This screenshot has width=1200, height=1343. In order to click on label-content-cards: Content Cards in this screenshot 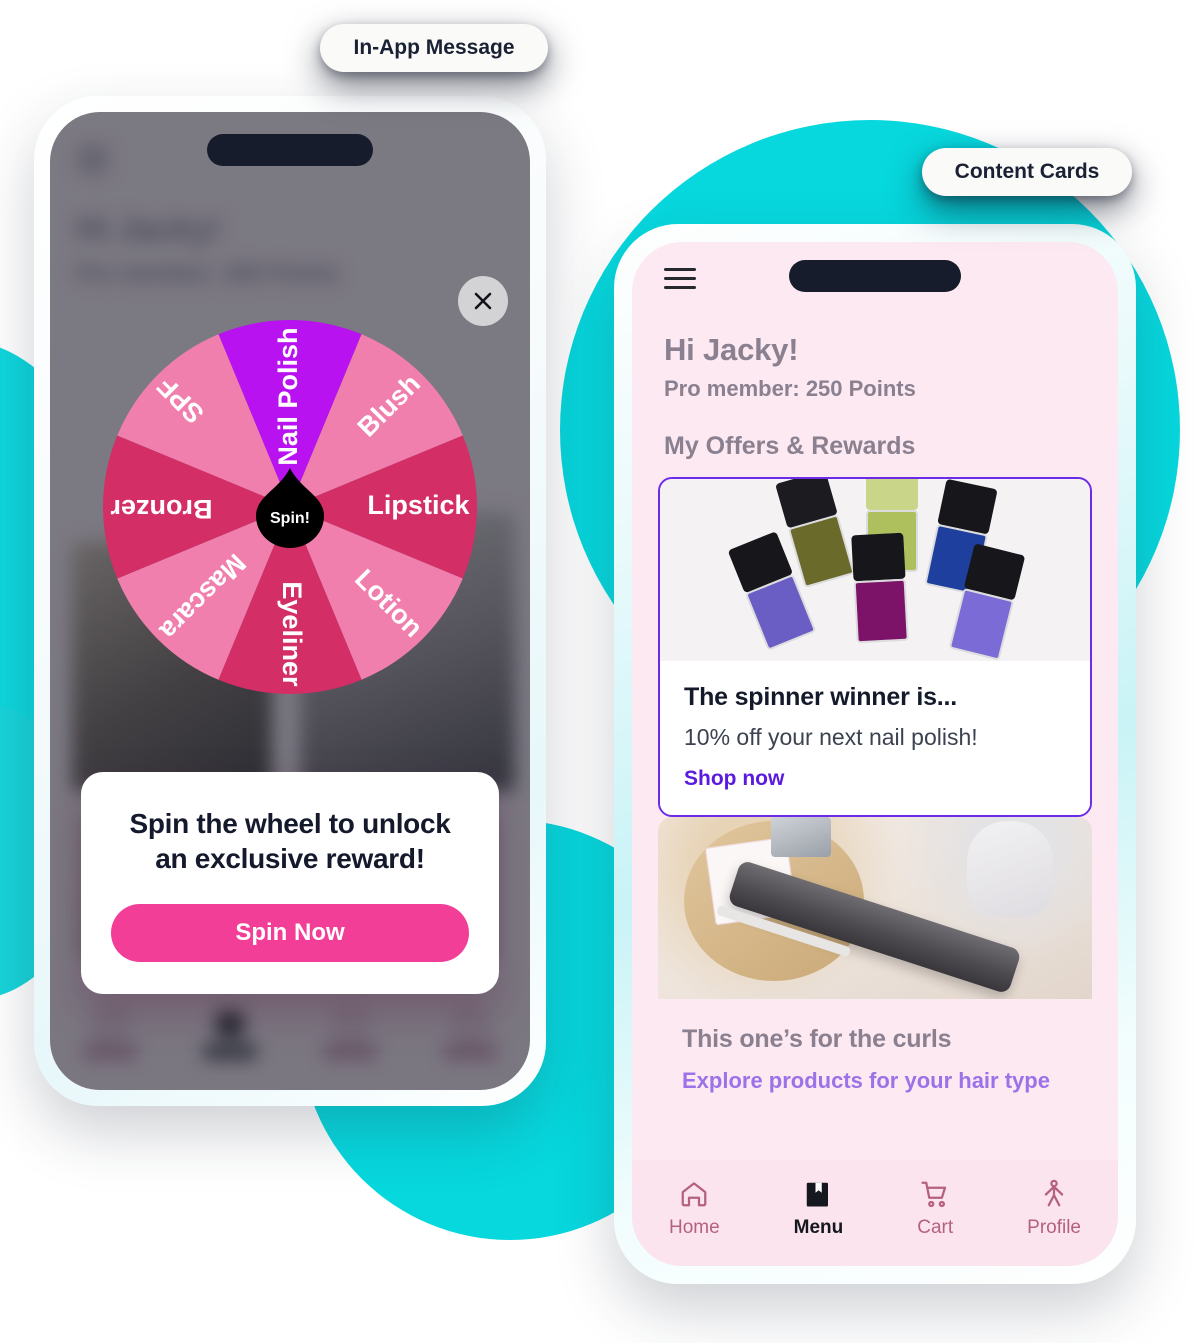, I will do `click(1027, 172)`.